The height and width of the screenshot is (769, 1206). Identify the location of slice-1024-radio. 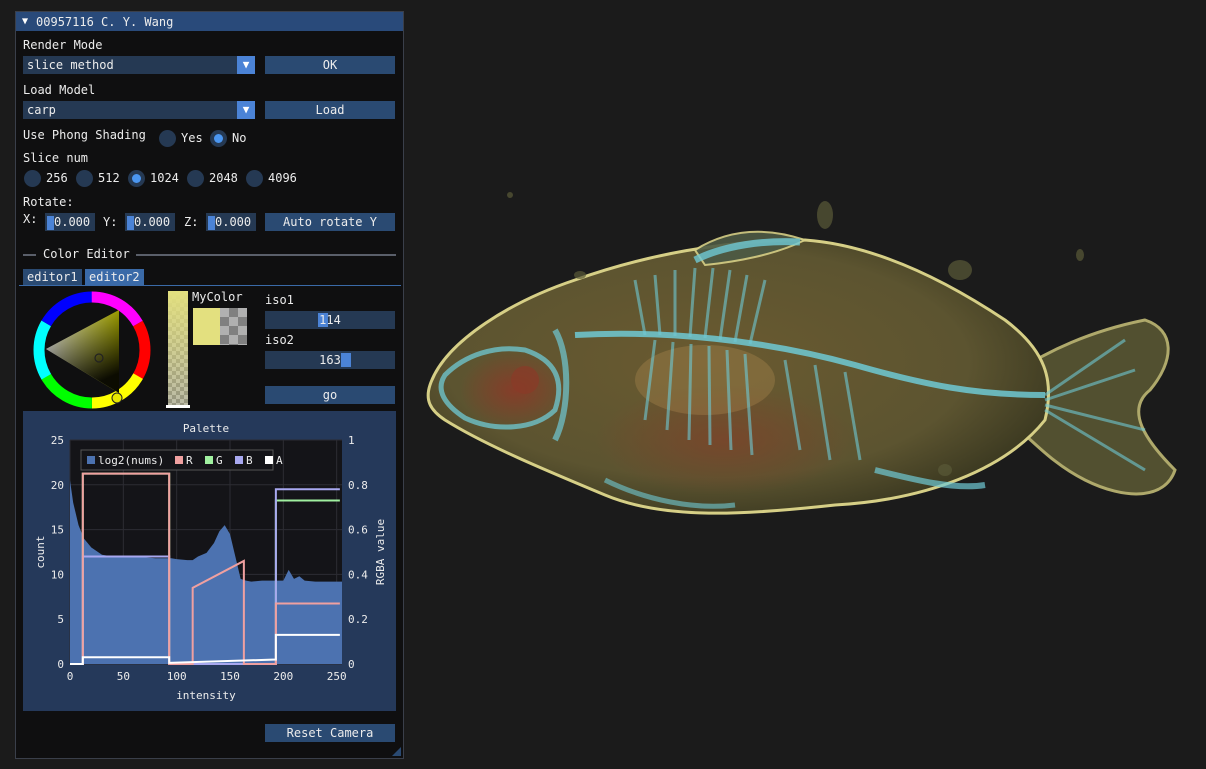
(136, 178).